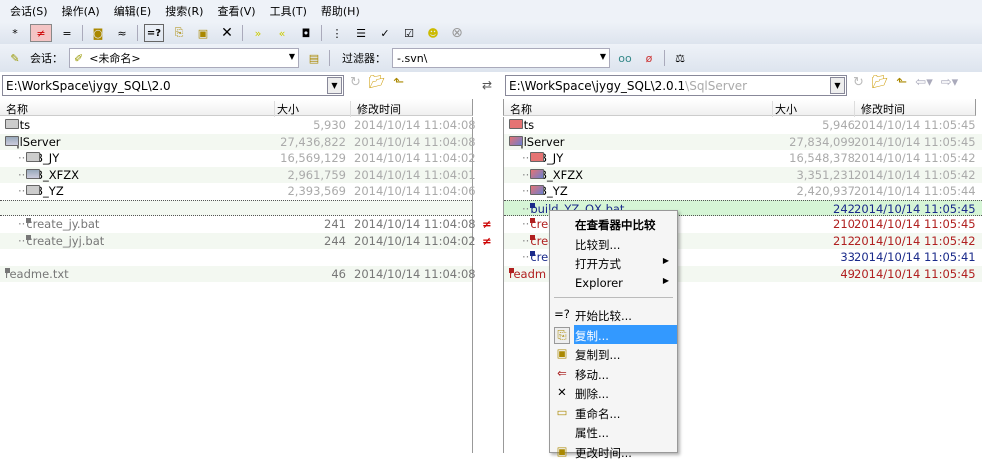 This screenshot has height=461, width=982. What do you see at coordinates (236, 11) in the screenshot?
I see `menu-view: 查看(V)` at bounding box center [236, 11].